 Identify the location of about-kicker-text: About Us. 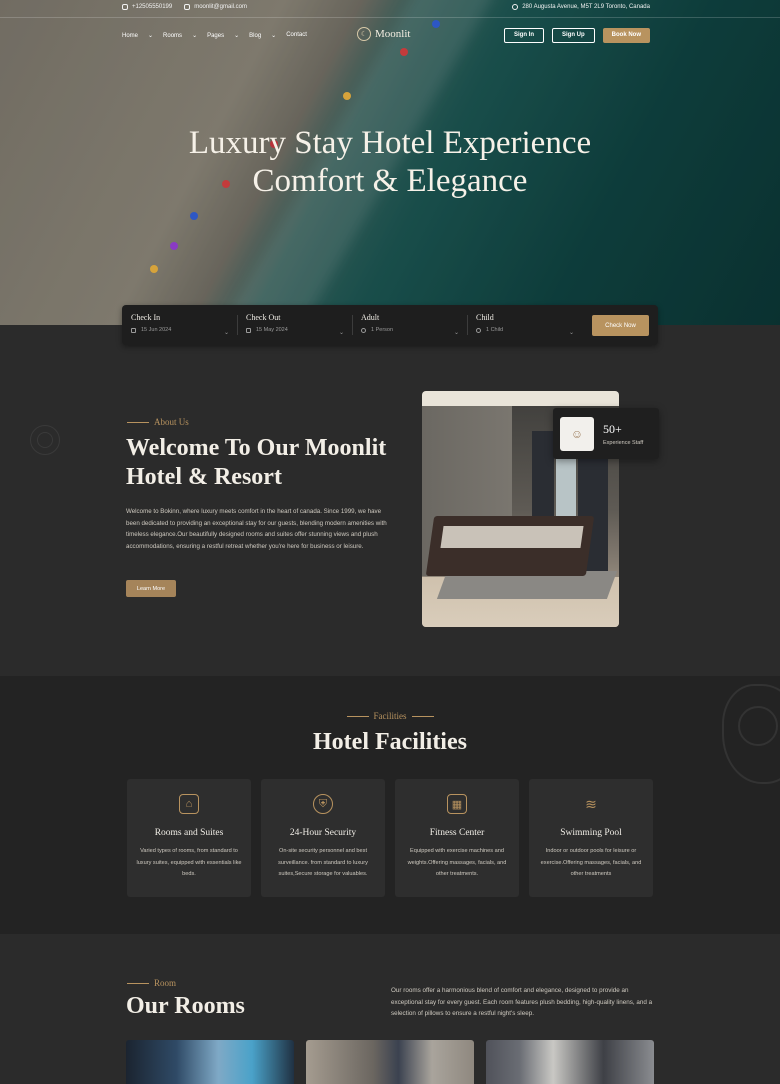
(171, 422).